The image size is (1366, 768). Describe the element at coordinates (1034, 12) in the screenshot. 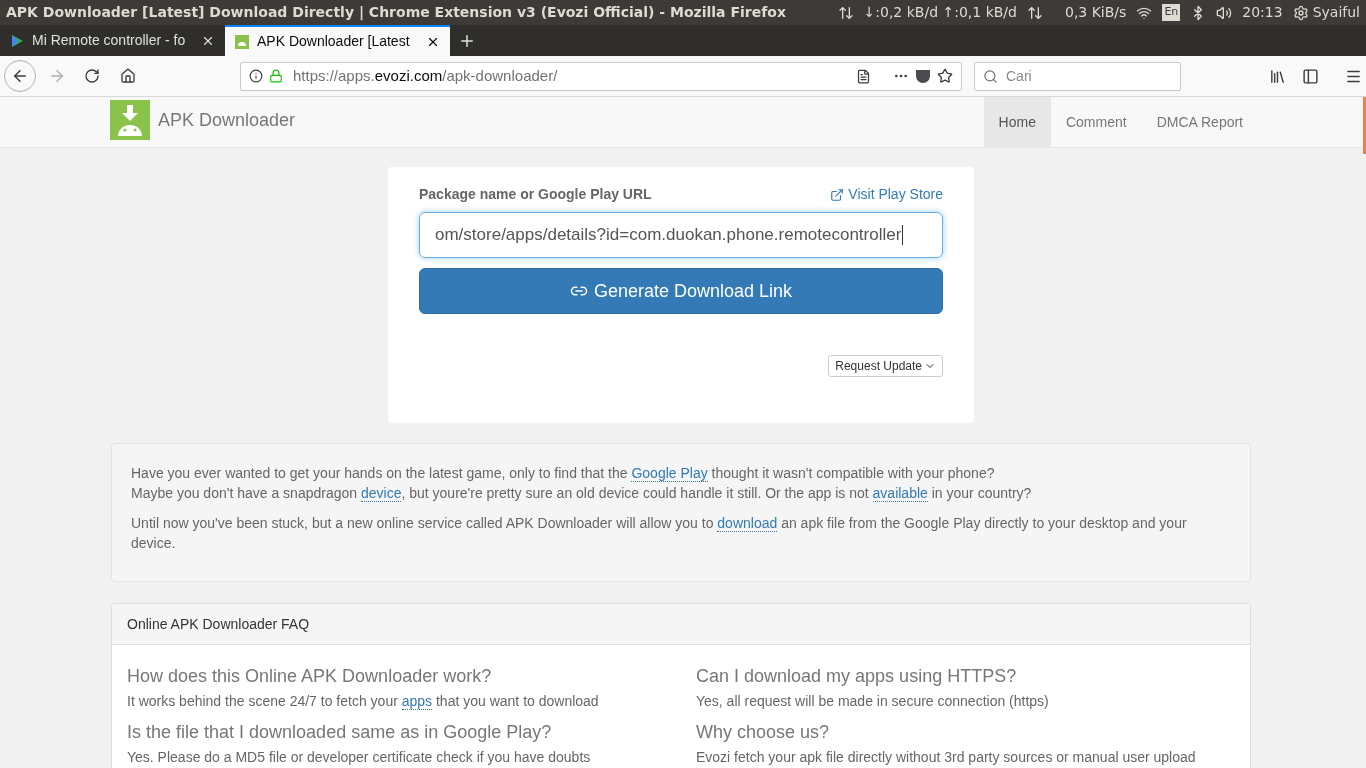

I see `transfer-icon` at that location.